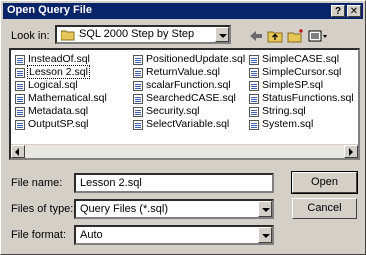  What do you see at coordinates (53, 85) in the screenshot?
I see `file-name: Logical.sql` at bounding box center [53, 85].